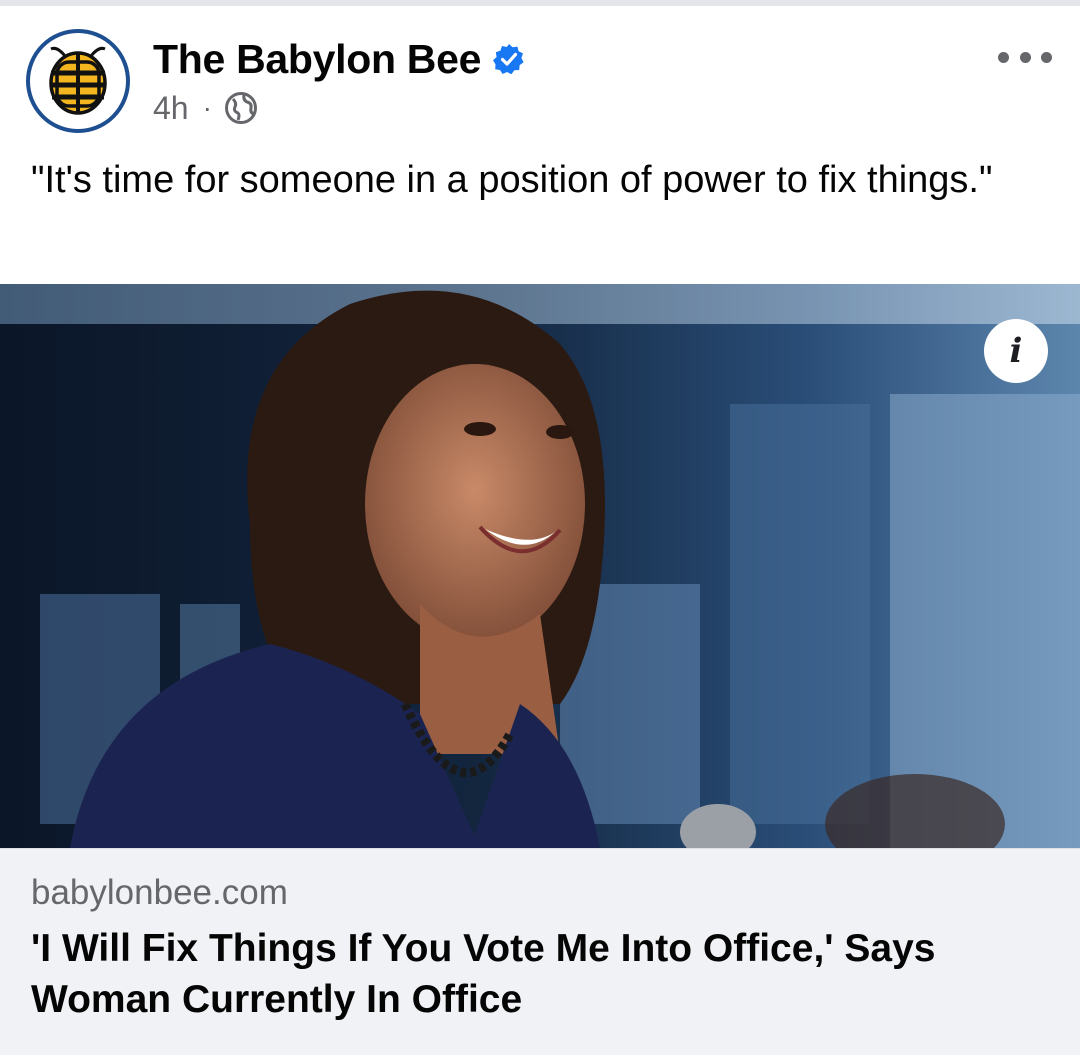 This screenshot has height=1055, width=1080. Describe the element at coordinates (240, 108) in the screenshot. I see `globe-icon` at that location.